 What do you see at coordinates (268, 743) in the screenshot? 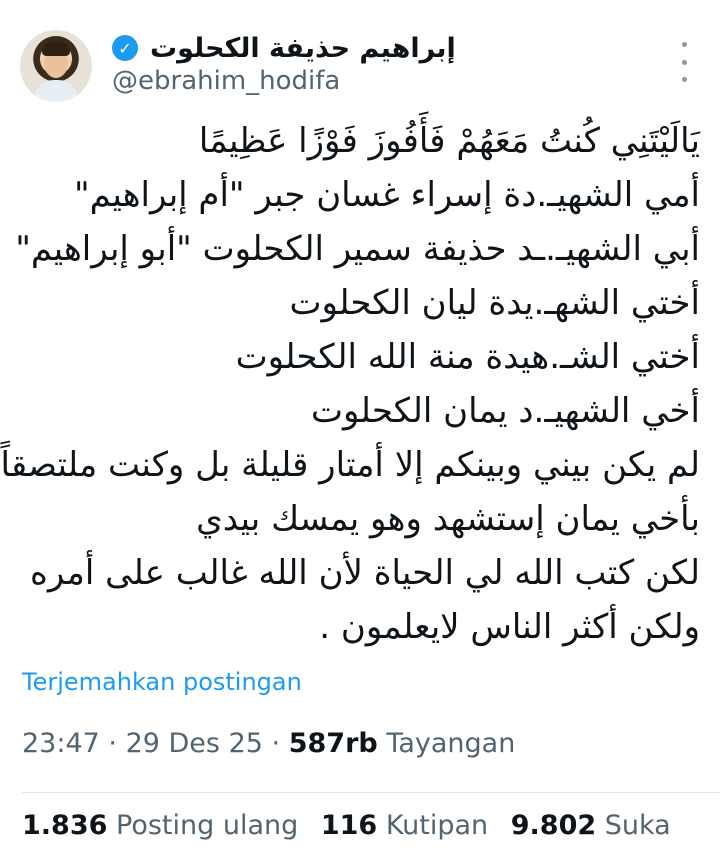
I see `tweet-meta: 23:47 · 29 Des 25 · 587rb Tayangan` at bounding box center [268, 743].